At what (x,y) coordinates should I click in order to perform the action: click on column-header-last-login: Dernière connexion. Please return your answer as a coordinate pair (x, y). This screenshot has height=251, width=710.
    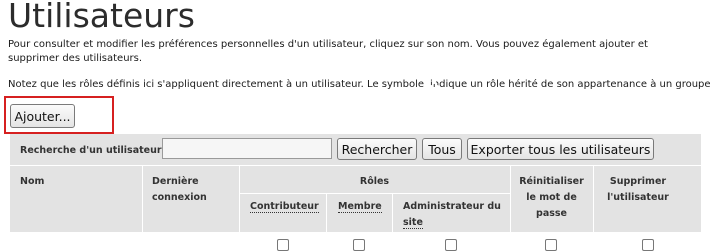
    Looking at the image, I should click on (179, 190).